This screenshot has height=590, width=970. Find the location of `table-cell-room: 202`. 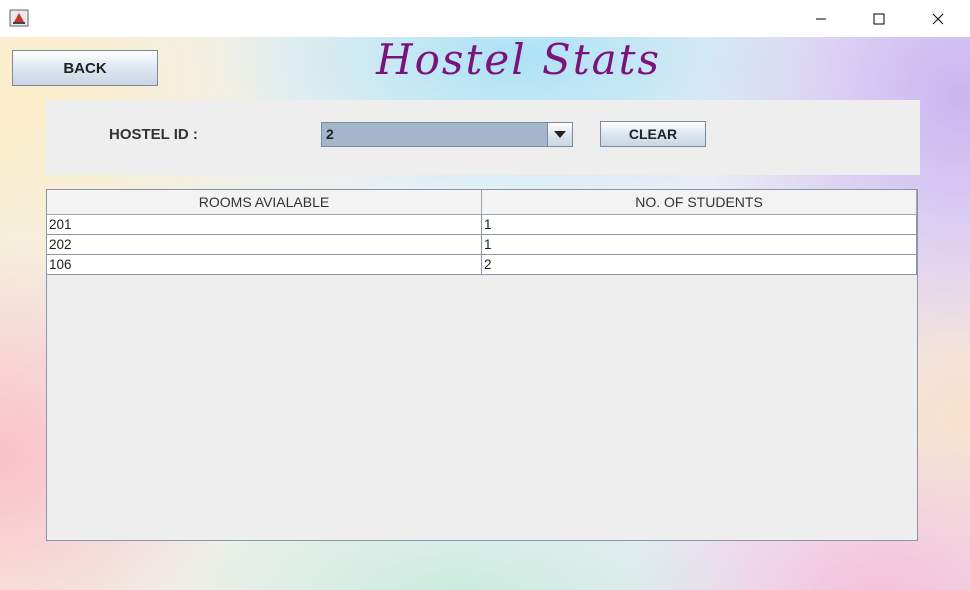

table-cell-room: 202 is located at coordinates (264, 245).